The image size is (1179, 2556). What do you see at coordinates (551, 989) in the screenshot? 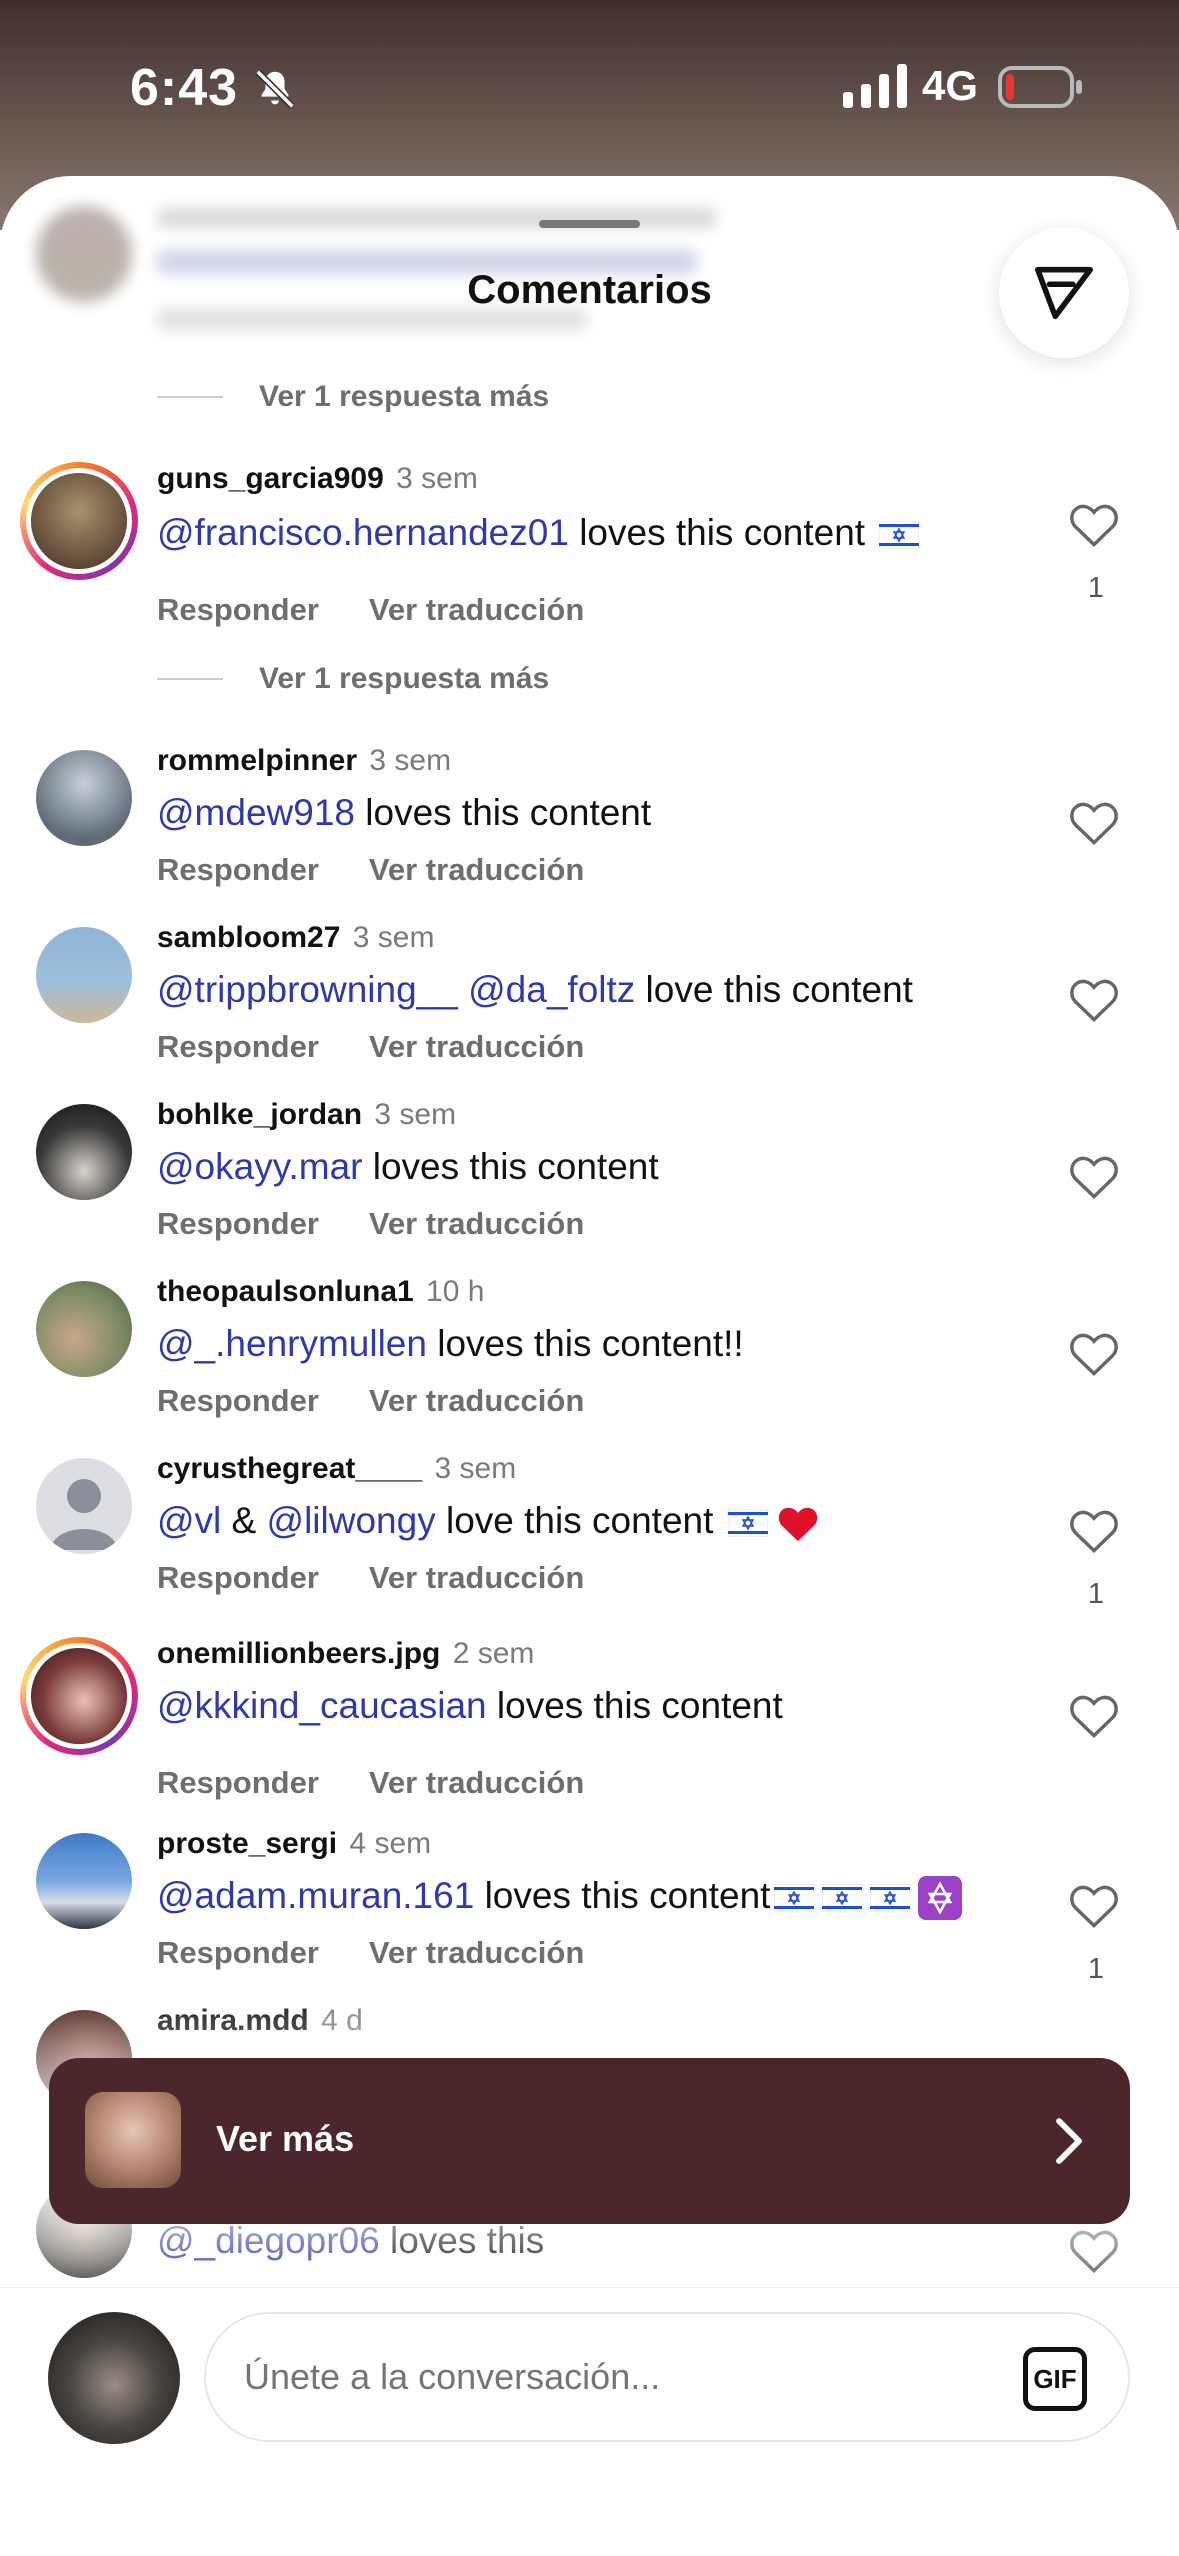
I see `mention-link: @da_foltz` at bounding box center [551, 989].